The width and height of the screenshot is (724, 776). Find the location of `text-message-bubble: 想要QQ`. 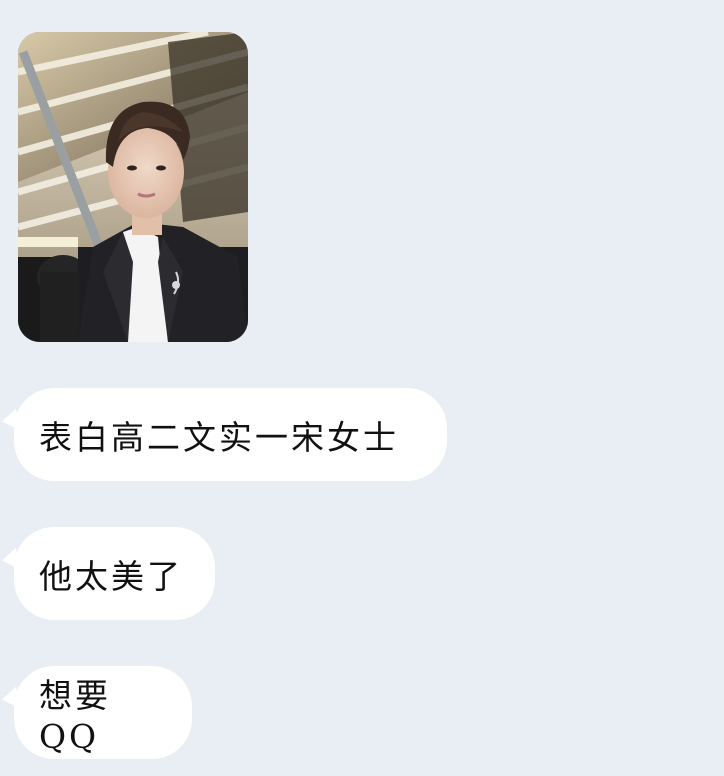

text-message-bubble: 想要QQ is located at coordinates (103, 712).